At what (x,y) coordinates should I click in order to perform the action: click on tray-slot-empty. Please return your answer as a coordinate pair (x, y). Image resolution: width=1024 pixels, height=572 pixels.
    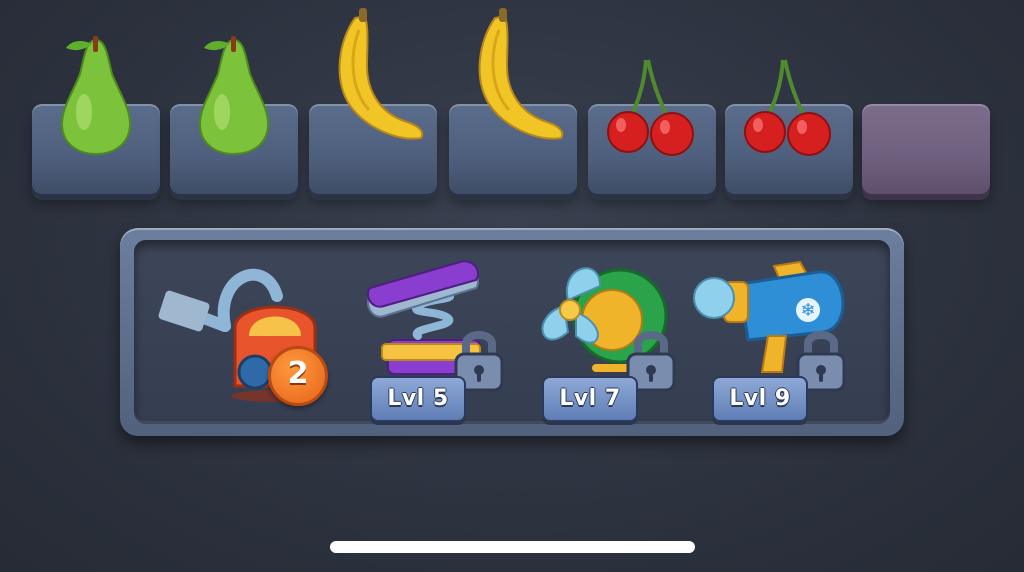
    Looking at the image, I should click on (926, 149).